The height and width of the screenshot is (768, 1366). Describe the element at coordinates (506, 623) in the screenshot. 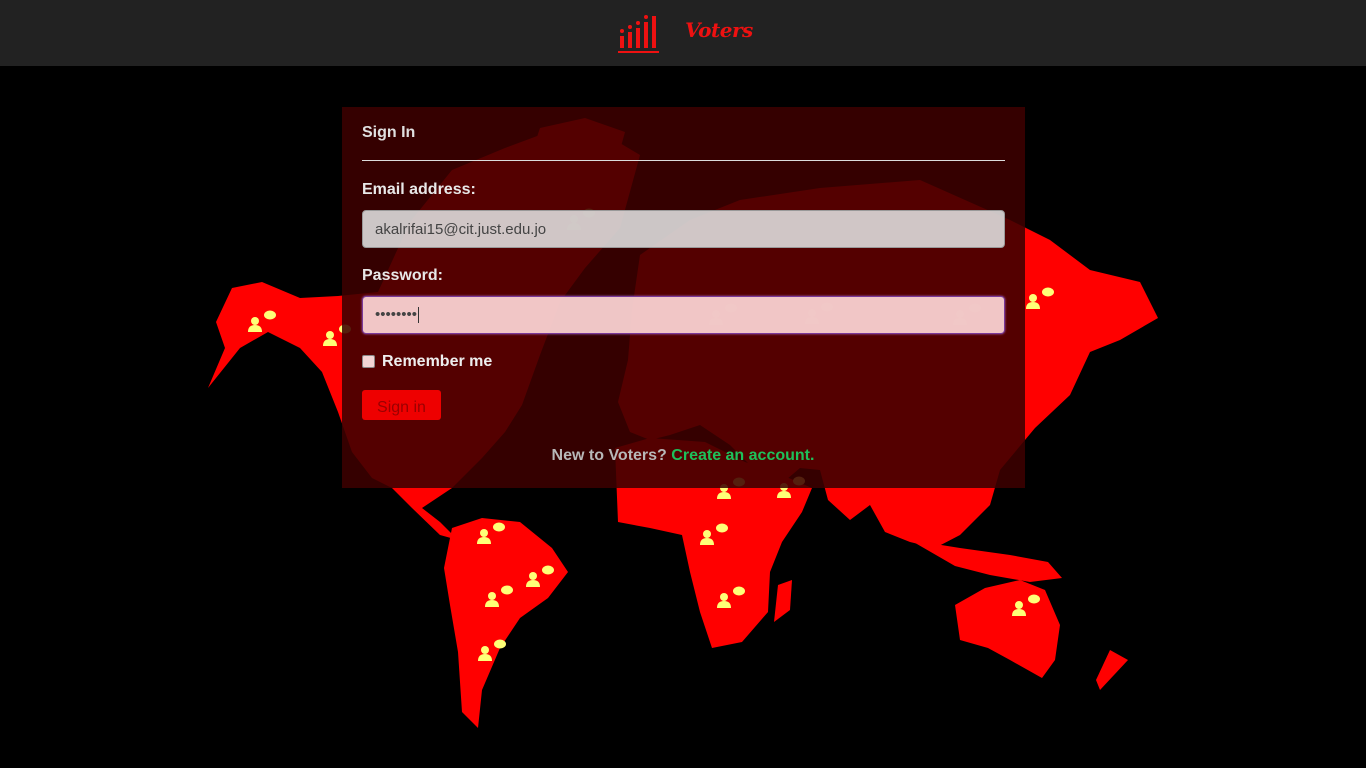

I see `map-south-america` at that location.